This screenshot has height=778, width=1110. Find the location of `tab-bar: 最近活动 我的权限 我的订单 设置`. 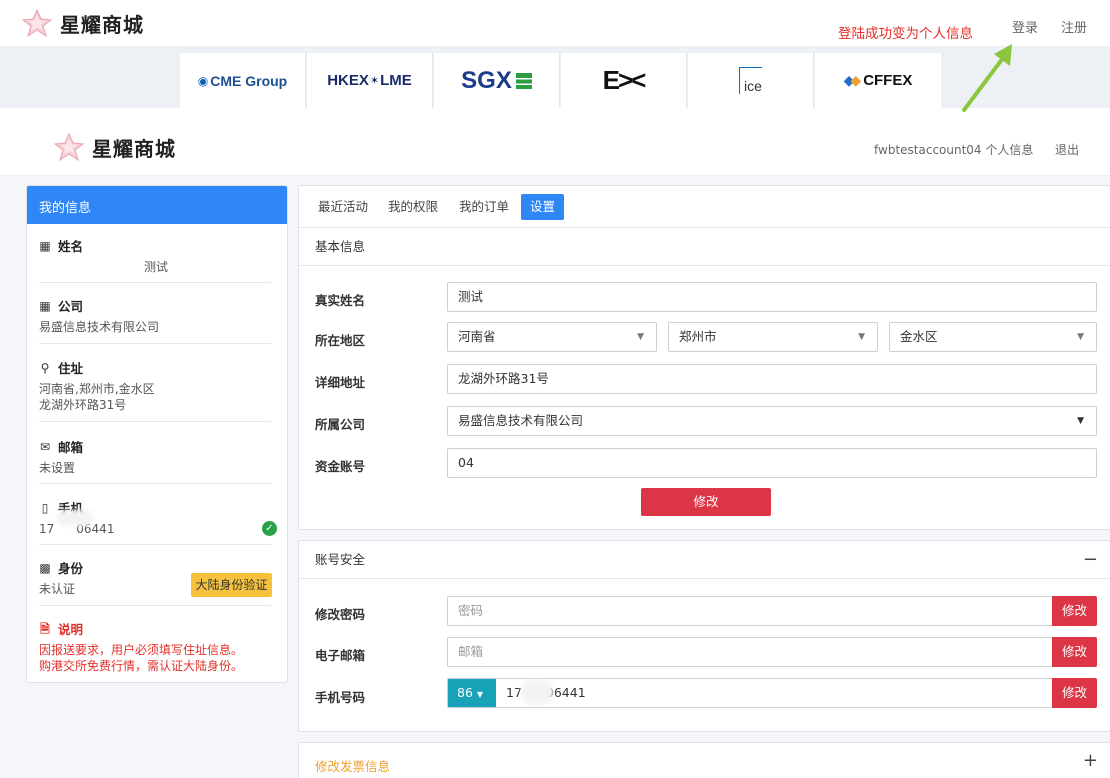

tab-bar: 最近活动 我的权限 我的订单 设置 is located at coordinates (704, 207).